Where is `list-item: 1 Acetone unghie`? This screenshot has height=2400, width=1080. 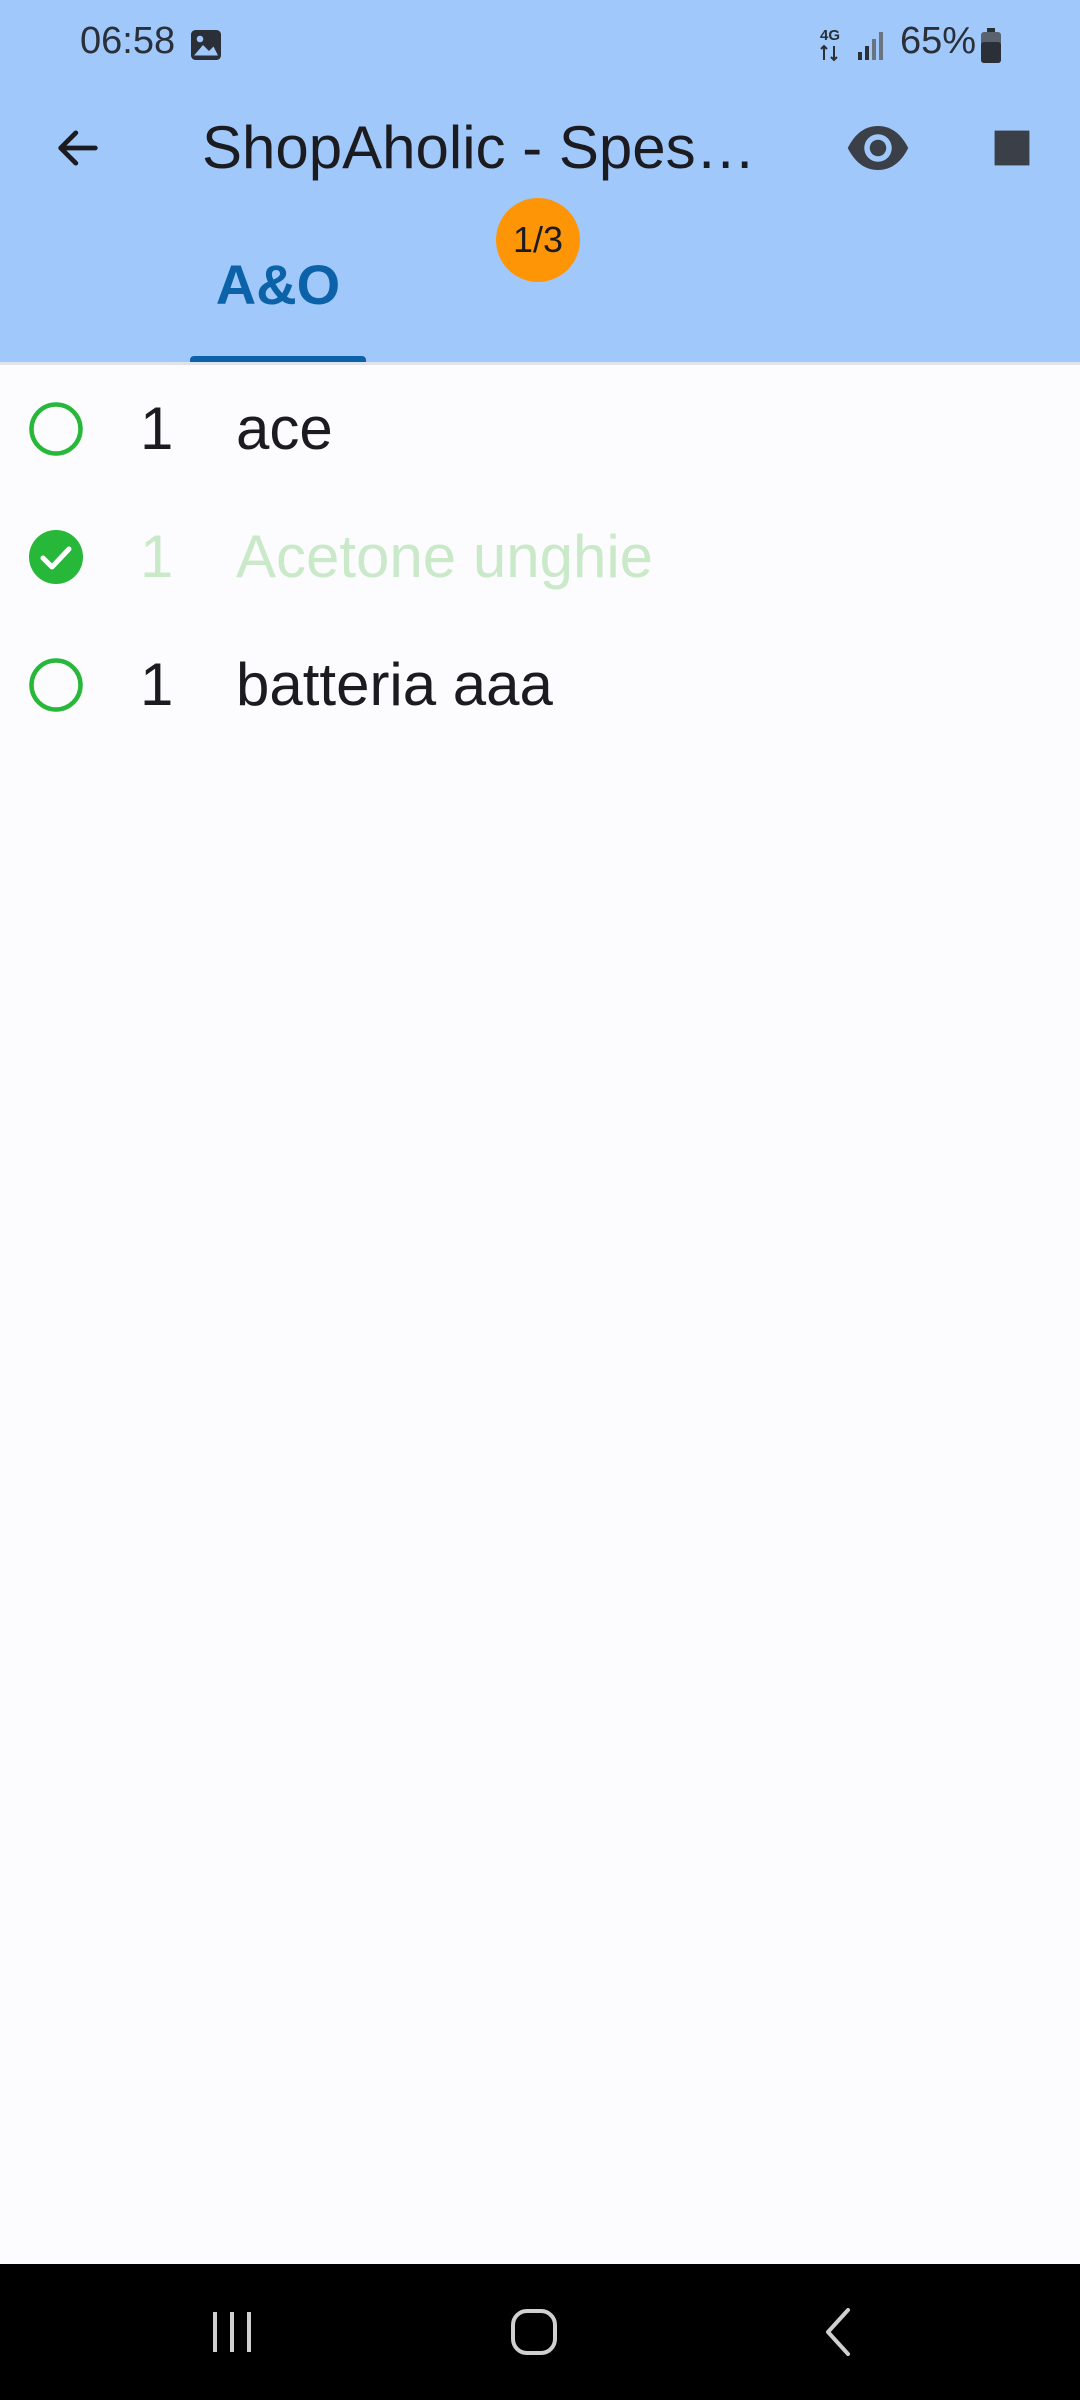 list-item: 1 Acetone unghie is located at coordinates (540, 557).